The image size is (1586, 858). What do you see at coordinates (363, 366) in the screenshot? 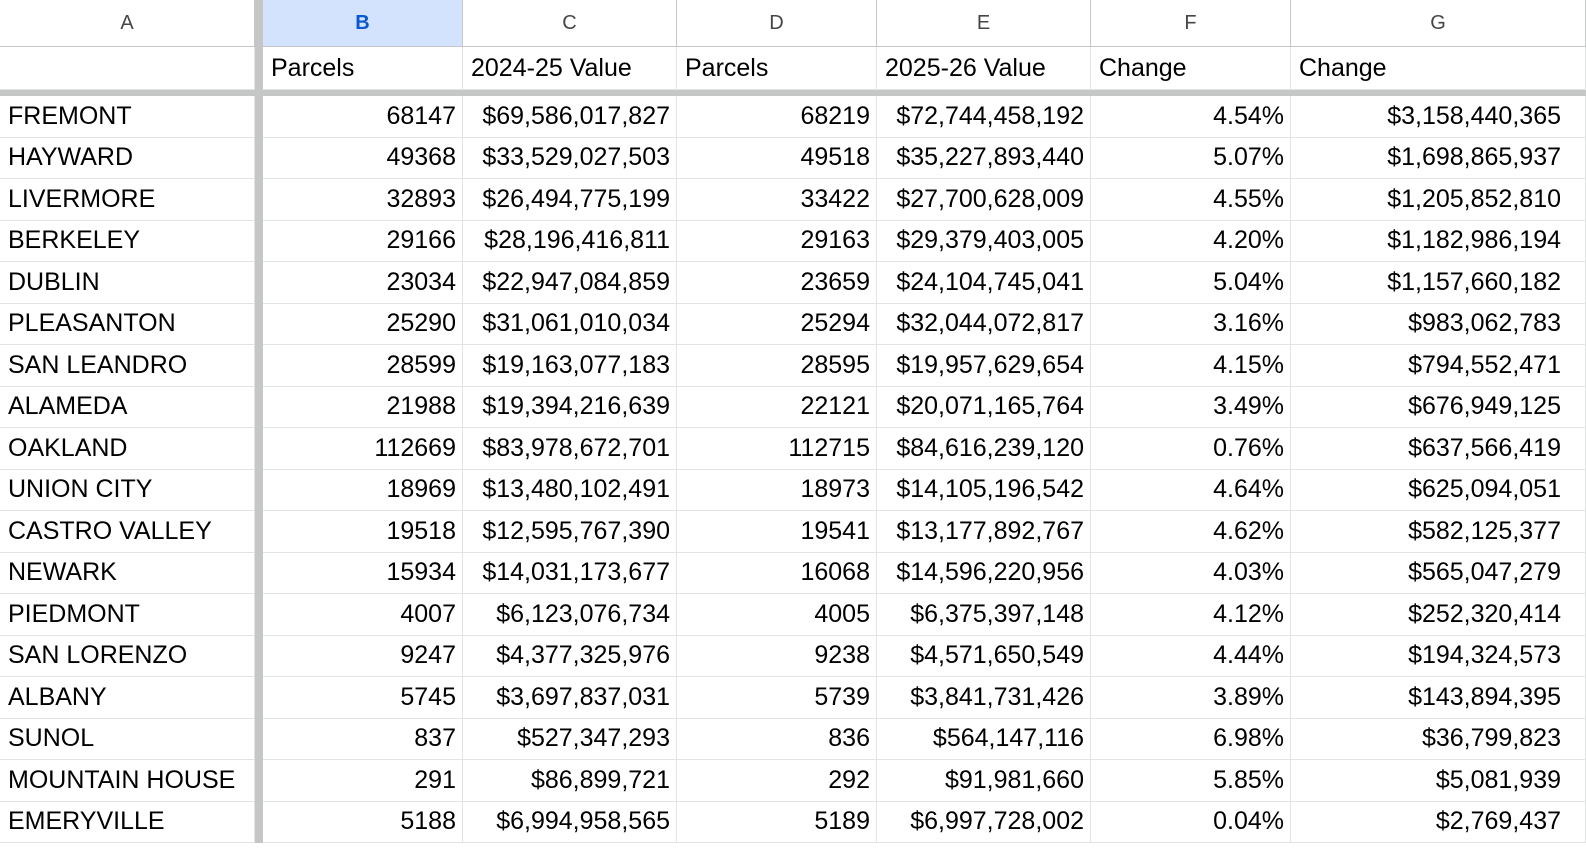
I see `cell-b: 28599` at bounding box center [363, 366].